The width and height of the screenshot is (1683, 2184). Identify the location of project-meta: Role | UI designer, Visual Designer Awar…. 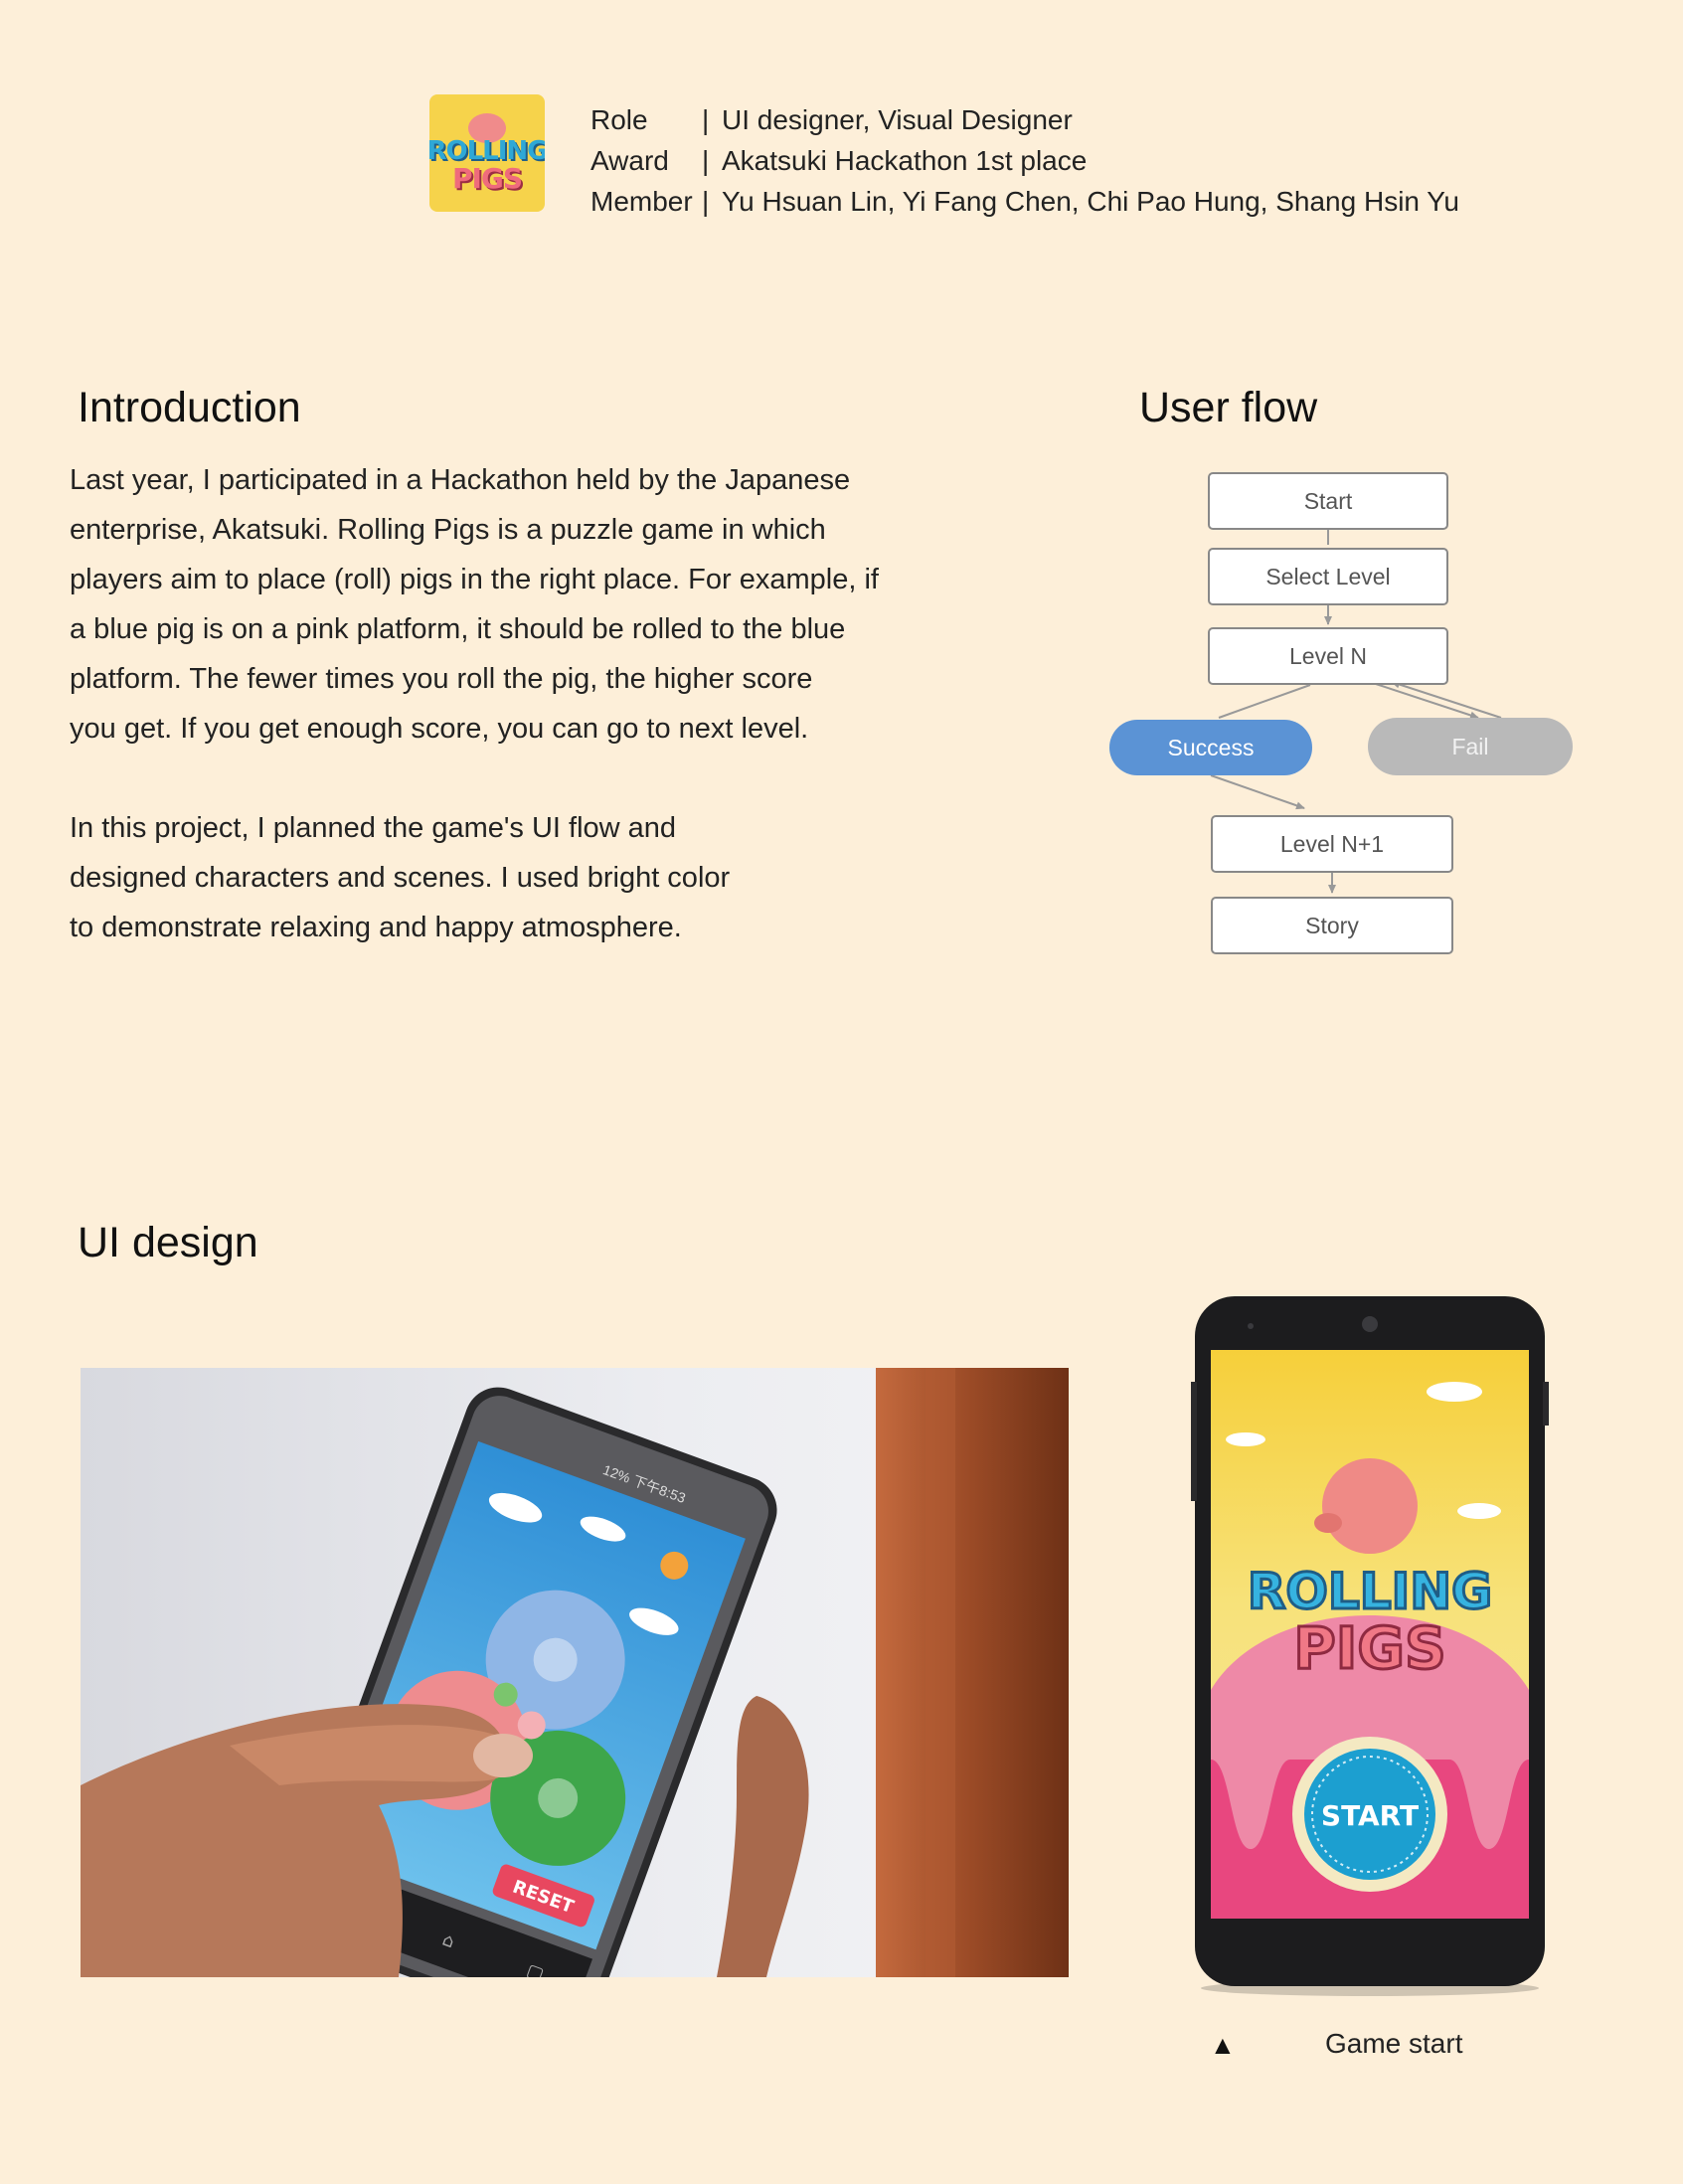
(1024, 160).